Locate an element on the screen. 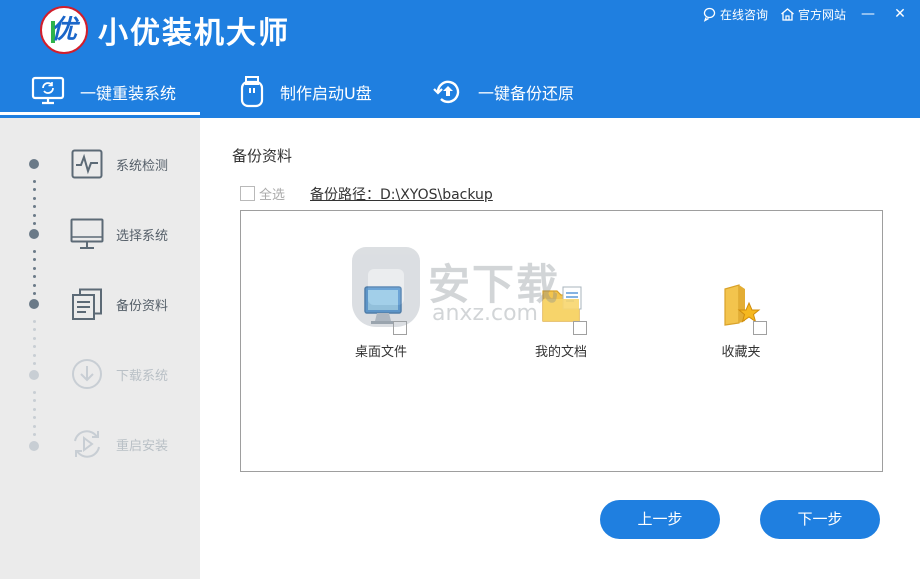  prev-step-button: 上一步 is located at coordinates (660, 519).